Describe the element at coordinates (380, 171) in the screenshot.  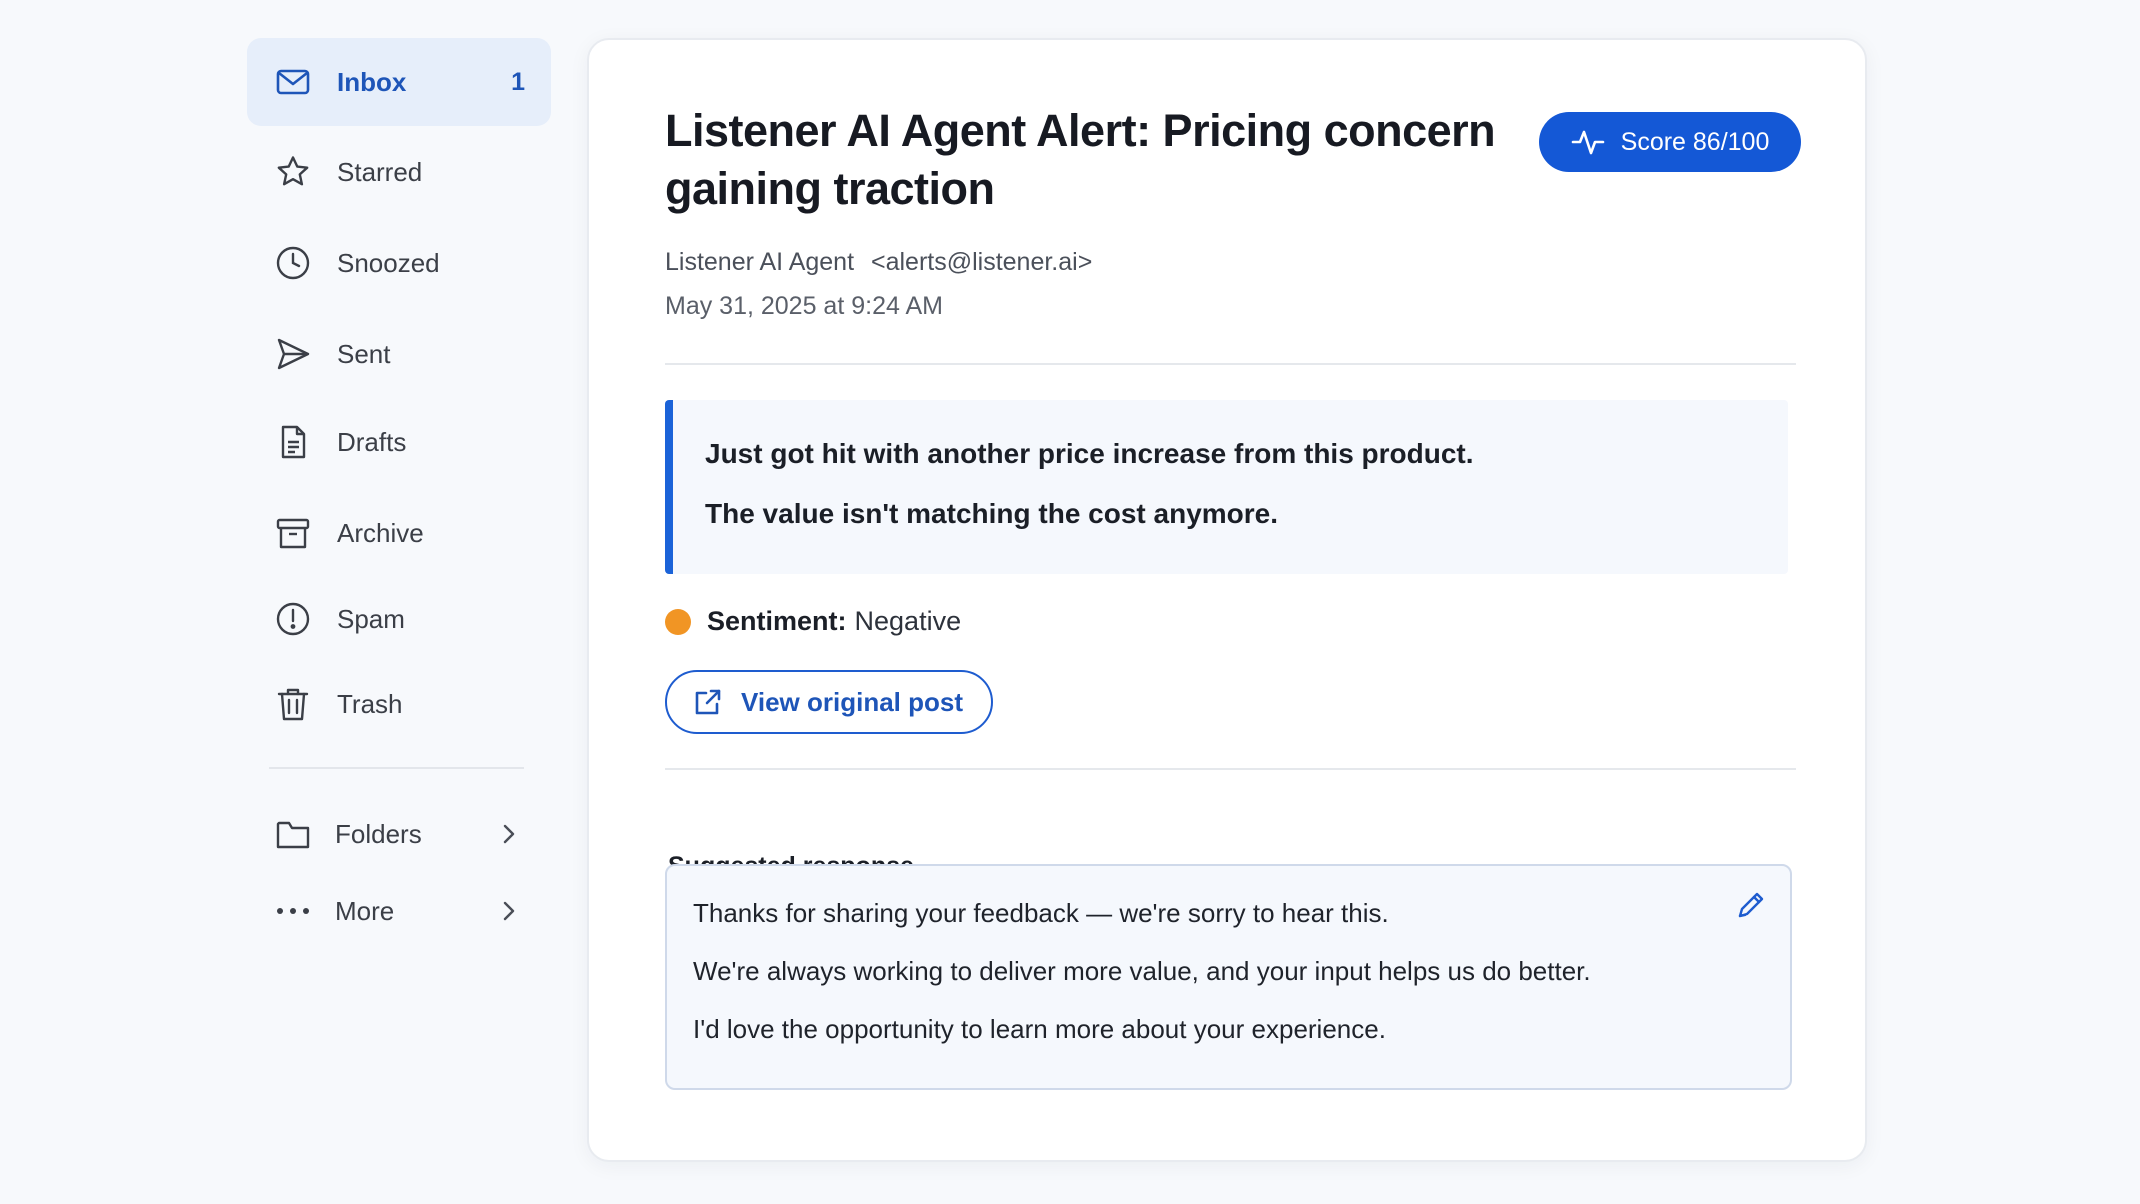
I see `sidebar-item-label: Starred` at that location.